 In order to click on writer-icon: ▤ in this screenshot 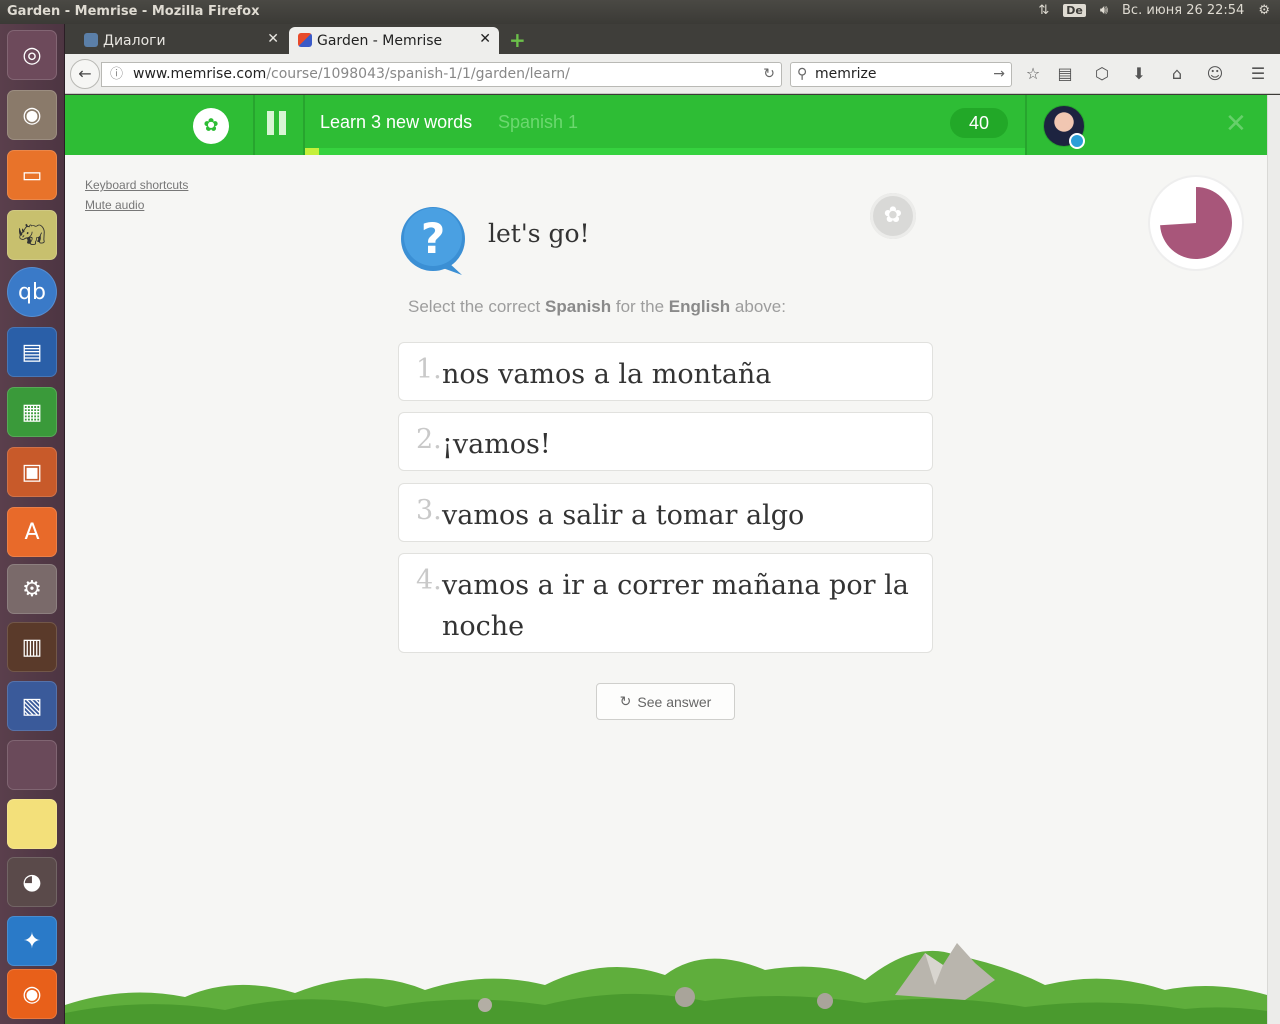, I will do `click(32, 352)`.